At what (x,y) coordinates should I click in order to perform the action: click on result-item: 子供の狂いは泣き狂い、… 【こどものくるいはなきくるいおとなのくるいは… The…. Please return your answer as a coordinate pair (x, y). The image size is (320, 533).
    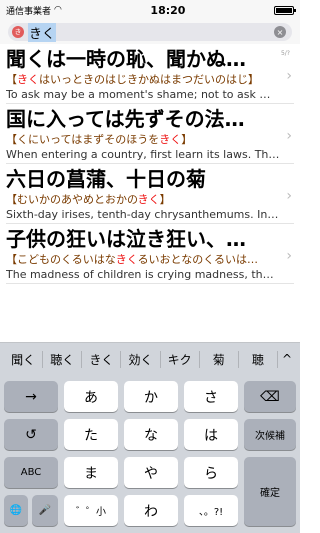
    Looking at the image, I should click on (150, 254).